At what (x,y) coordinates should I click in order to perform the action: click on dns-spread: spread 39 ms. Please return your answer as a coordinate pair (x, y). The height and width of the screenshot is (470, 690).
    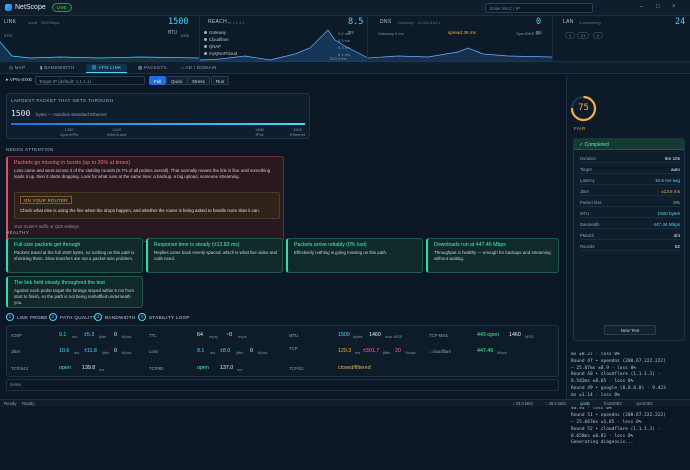
    Looking at the image, I should click on (462, 32).